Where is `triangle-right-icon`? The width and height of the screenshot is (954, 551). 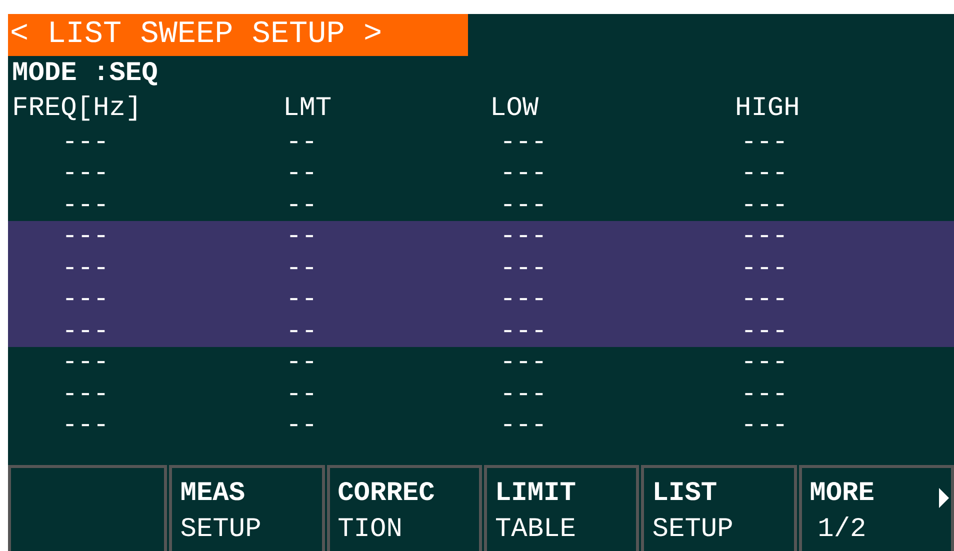 triangle-right-icon is located at coordinates (943, 498).